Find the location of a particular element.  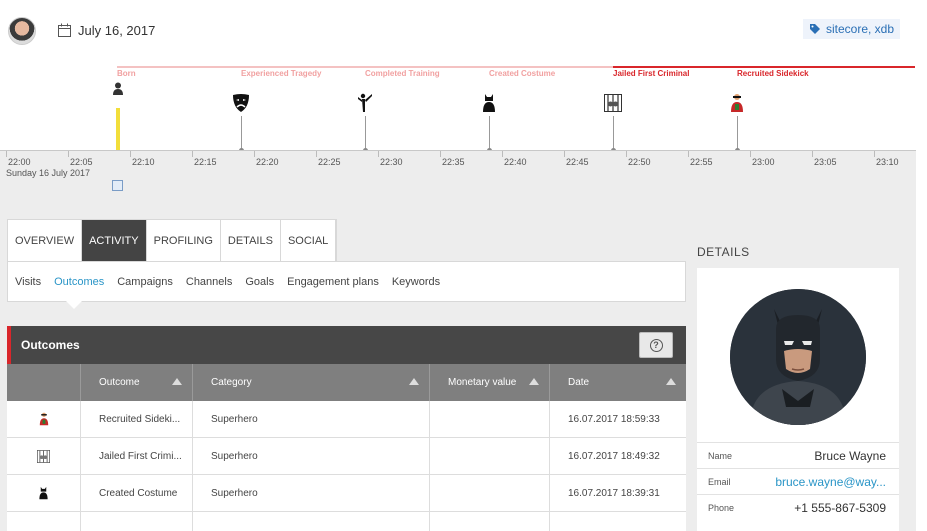

timeline-tick-label: 22:35 is located at coordinates (453, 162).